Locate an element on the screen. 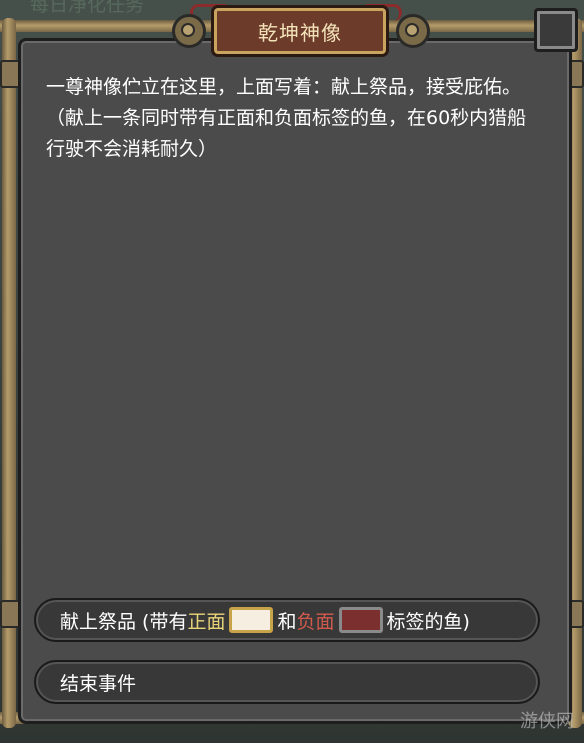 The height and width of the screenshot is (743, 584). watermark: 游侠网 is located at coordinates (547, 721).